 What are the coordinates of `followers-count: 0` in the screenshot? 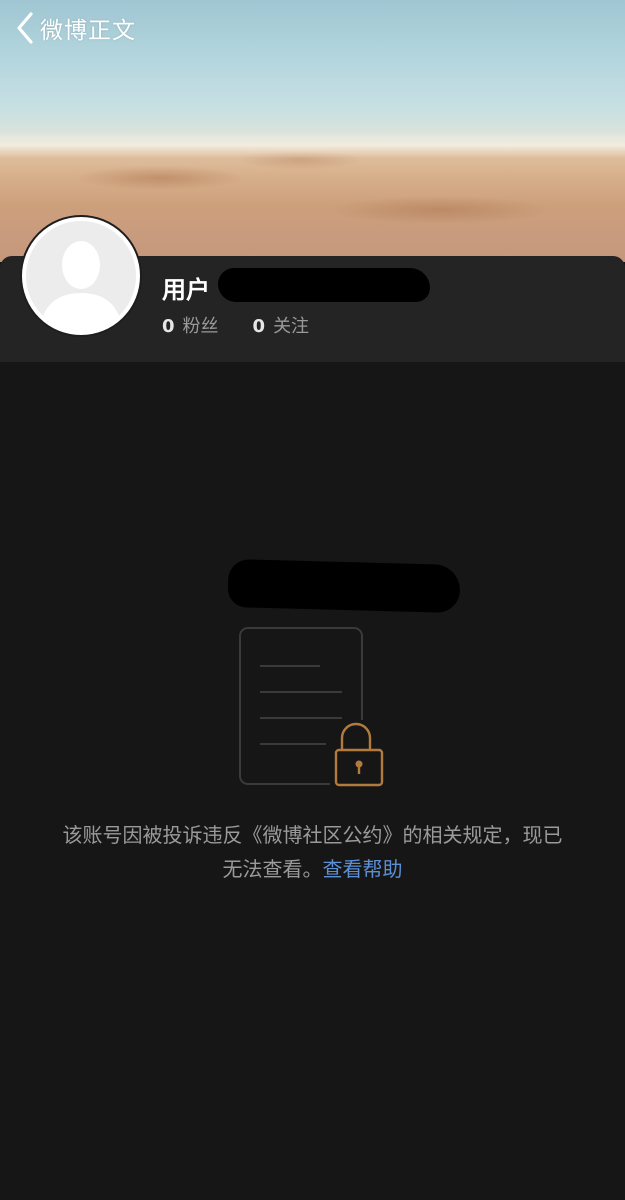 It's located at (168, 326).